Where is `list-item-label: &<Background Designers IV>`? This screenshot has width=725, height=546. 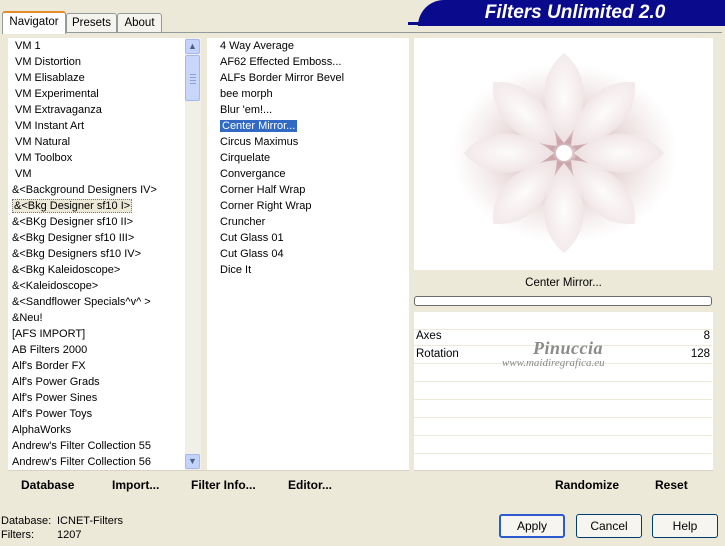 list-item-label: &<Background Designers IV> is located at coordinates (84, 190).